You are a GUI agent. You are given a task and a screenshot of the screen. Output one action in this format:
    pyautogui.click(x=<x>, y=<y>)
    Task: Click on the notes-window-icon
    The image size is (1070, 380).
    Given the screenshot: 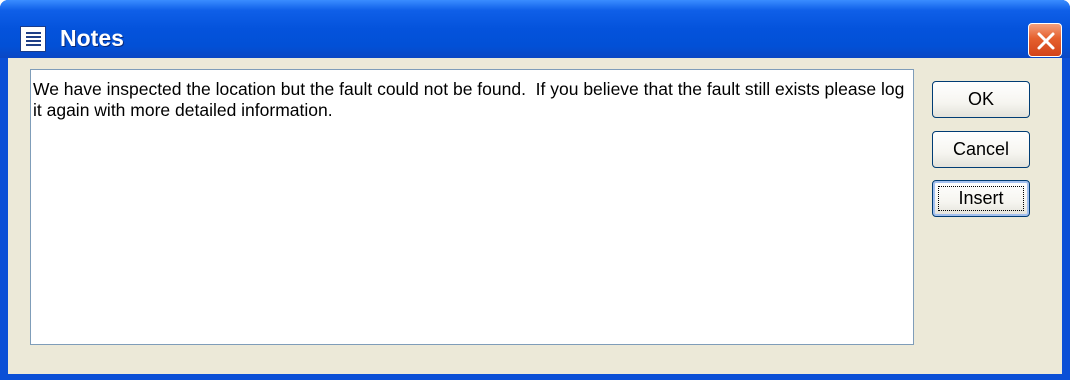 What is the action you would take?
    pyautogui.click(x=33, y=39)
    